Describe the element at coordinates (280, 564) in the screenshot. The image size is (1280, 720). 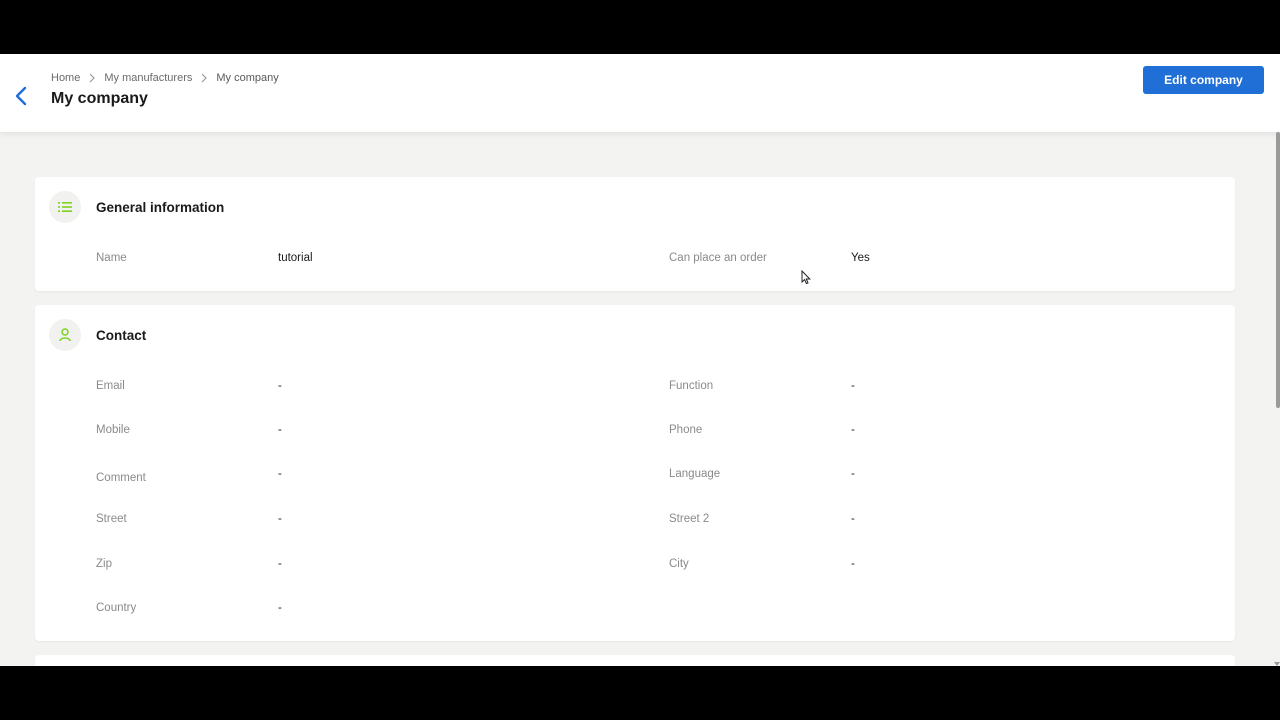
I see `field-value-zip: -` at that location.